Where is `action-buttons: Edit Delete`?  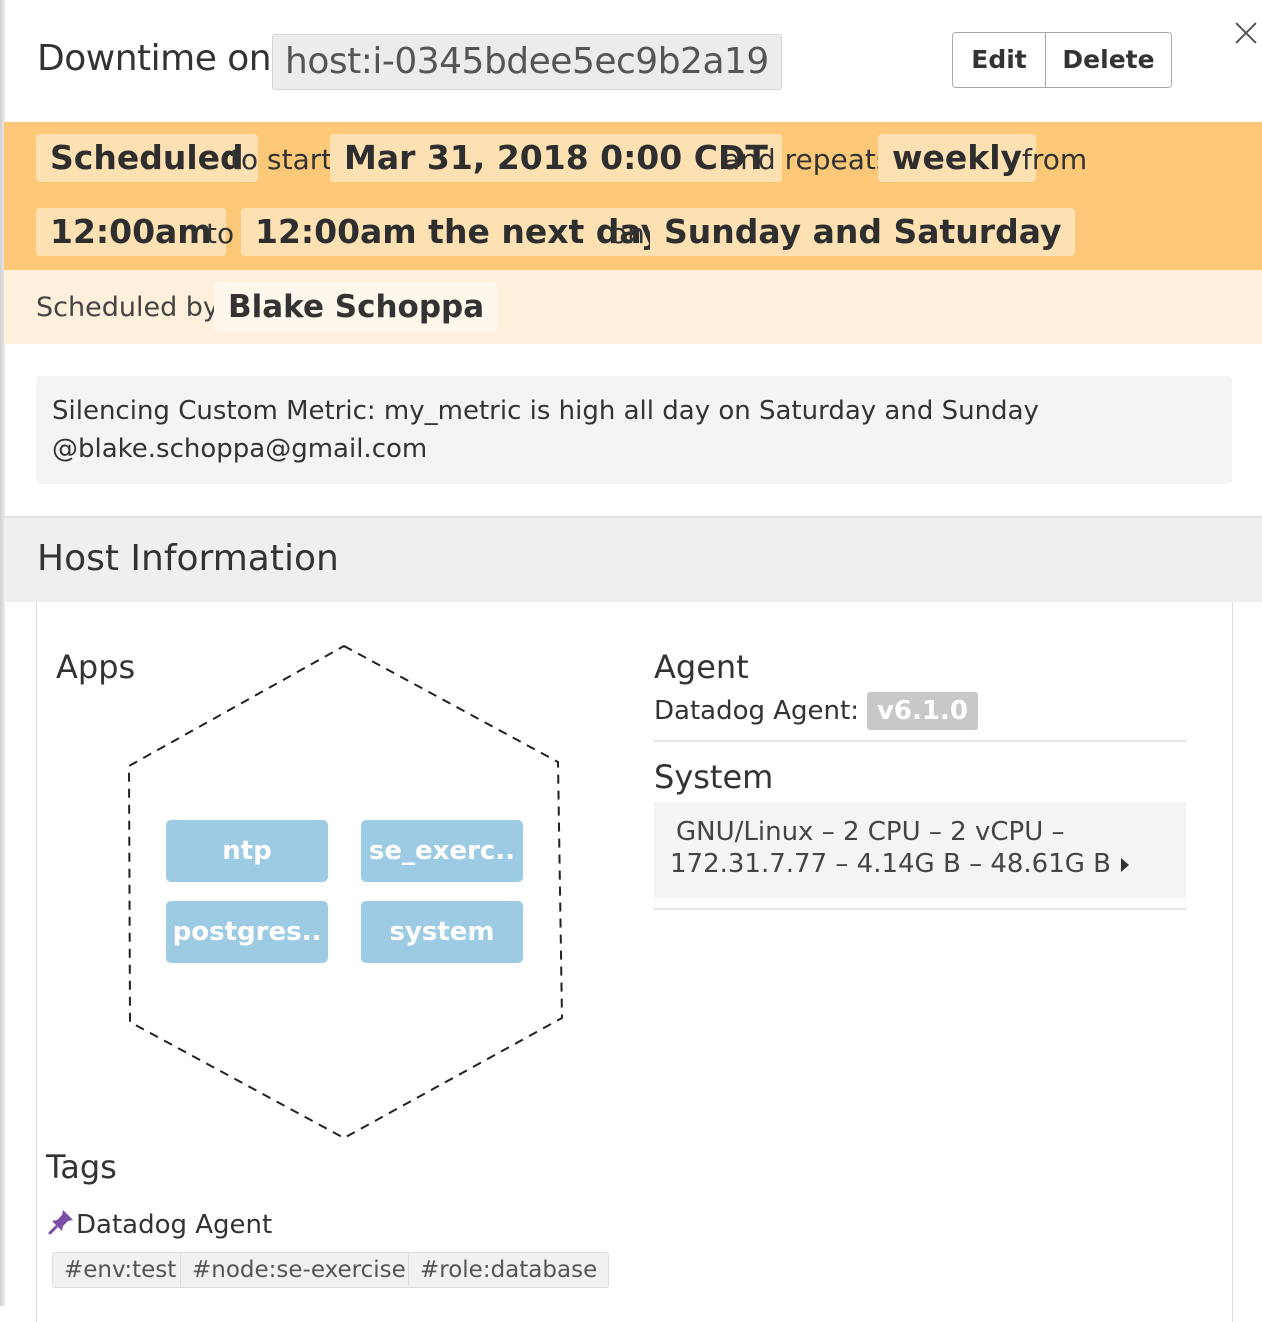 action-buttons: Edit Delete is located at coordinates (1062, 60).